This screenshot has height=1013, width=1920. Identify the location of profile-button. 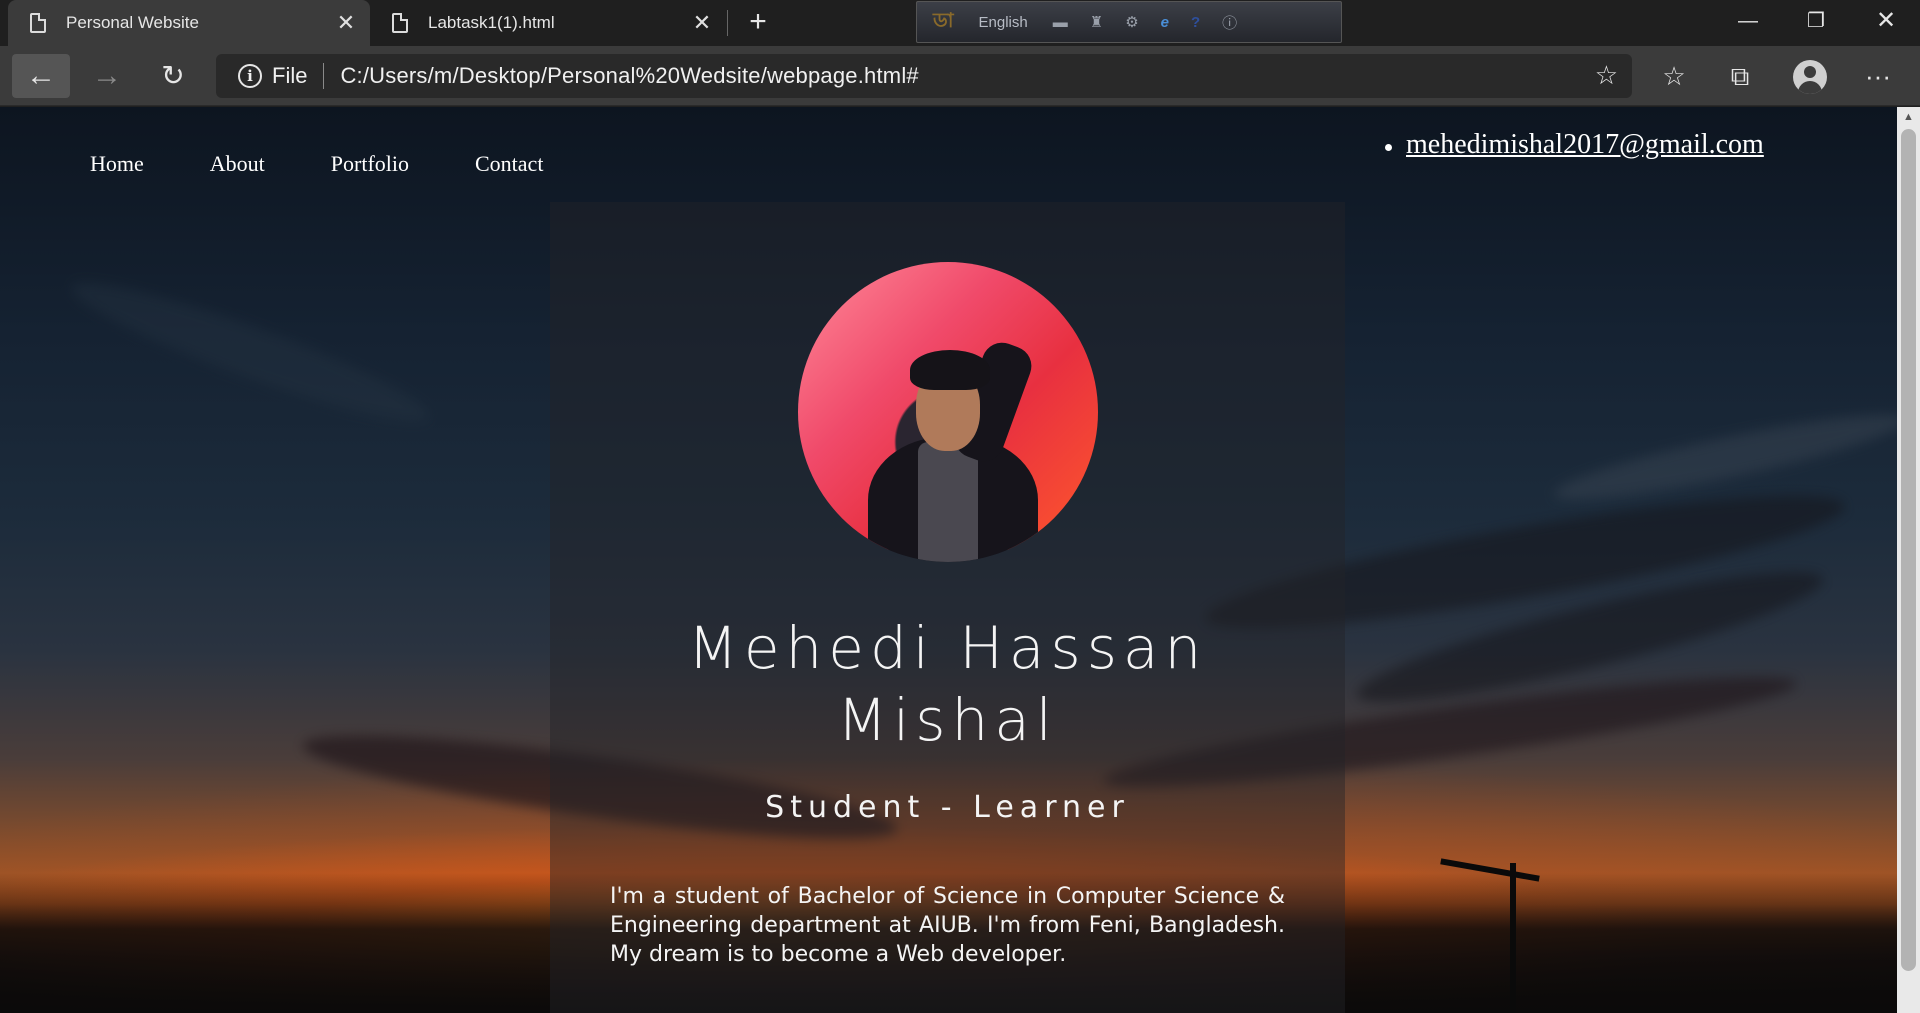
(1810, 77).